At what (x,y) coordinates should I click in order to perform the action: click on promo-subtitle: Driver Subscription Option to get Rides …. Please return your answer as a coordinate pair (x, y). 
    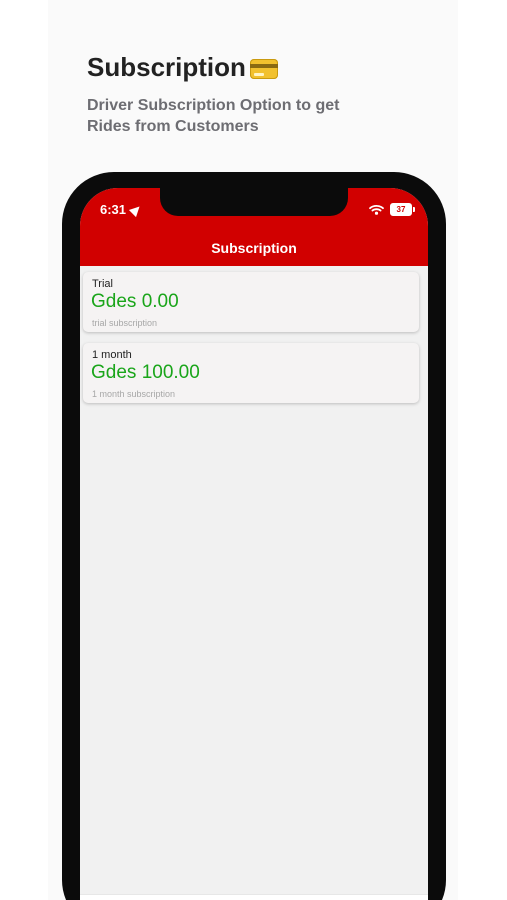
    Looking at the image, I should click on (213, 116).